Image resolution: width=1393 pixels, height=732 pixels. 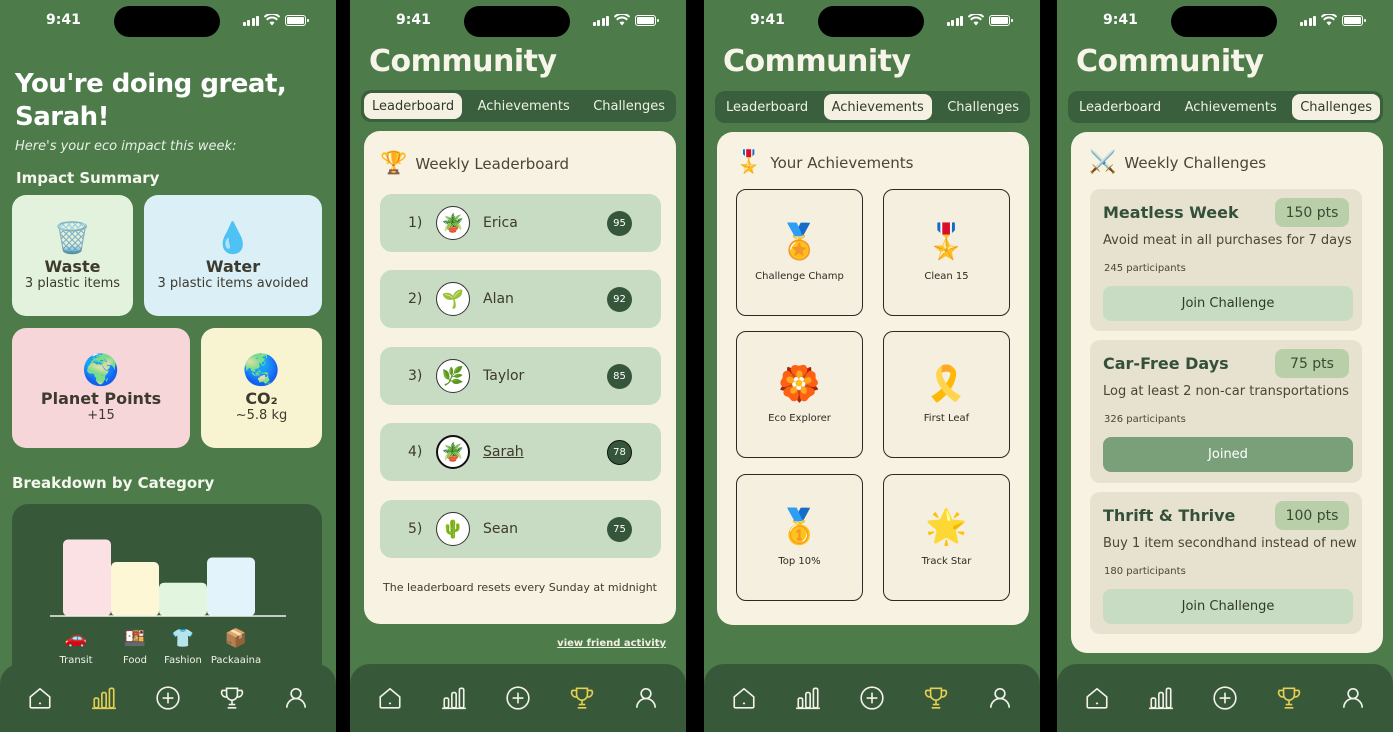 What do you see at coordinates (520, 223) in the screenshot?
I see `leaderboard-row: 1) 🪴 Erica 95` at bounding box center [520, 223].